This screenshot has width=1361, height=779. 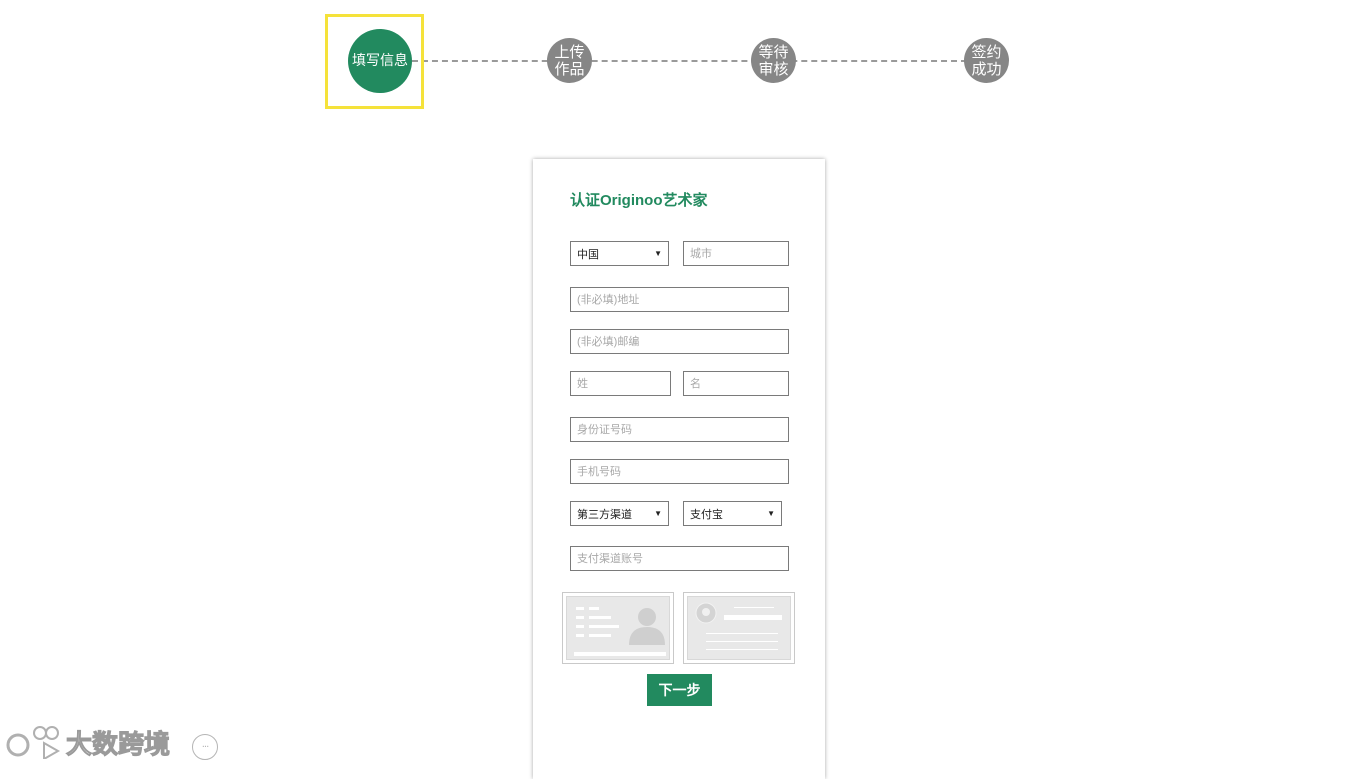 I want to click on channel-select: 第三方渠道 ▼, so click(x=619, y=513).